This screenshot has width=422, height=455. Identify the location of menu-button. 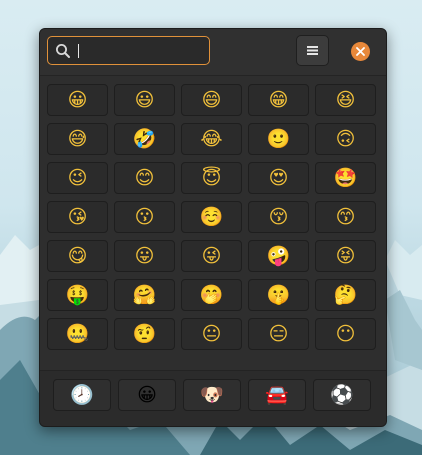
(312, 50).